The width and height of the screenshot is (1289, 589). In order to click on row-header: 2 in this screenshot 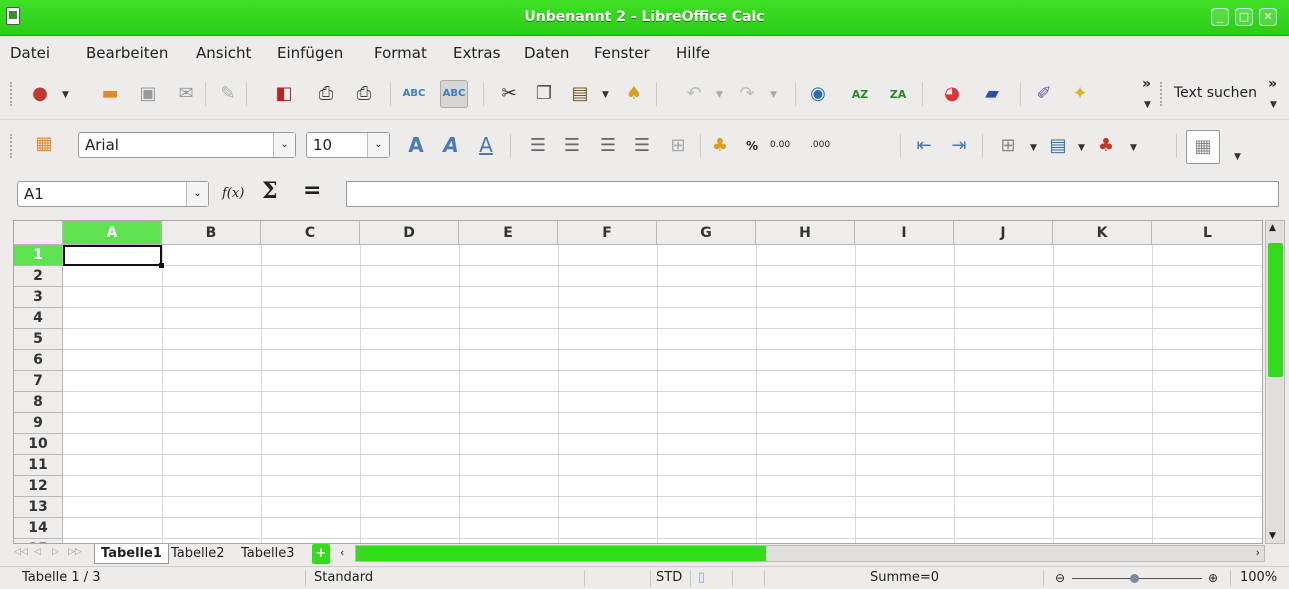, I will do `click(38, 276)`.